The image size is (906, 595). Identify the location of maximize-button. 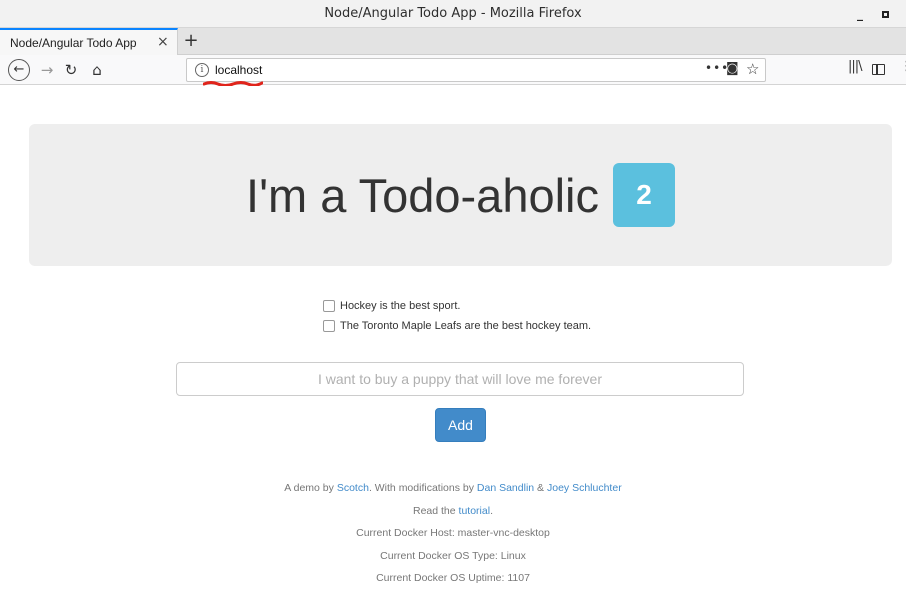
(885, 14).